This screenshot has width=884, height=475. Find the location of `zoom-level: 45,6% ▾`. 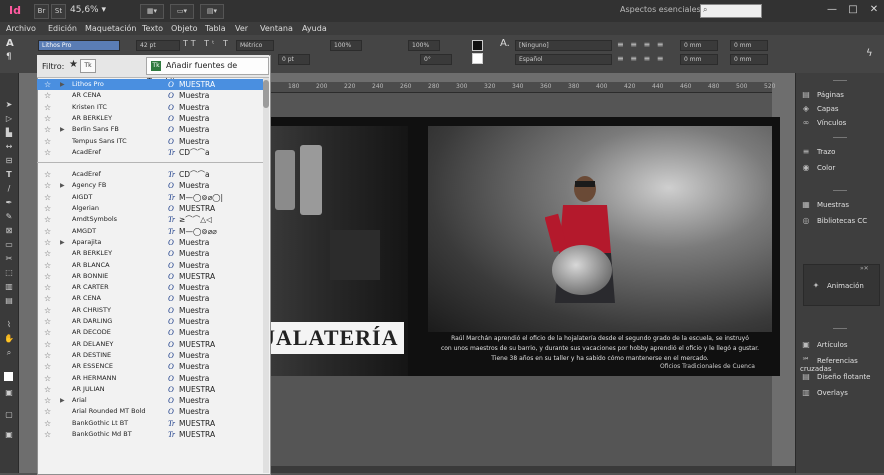

zoom-level: 45,6% ▾ is located at coordinates (100, 10).